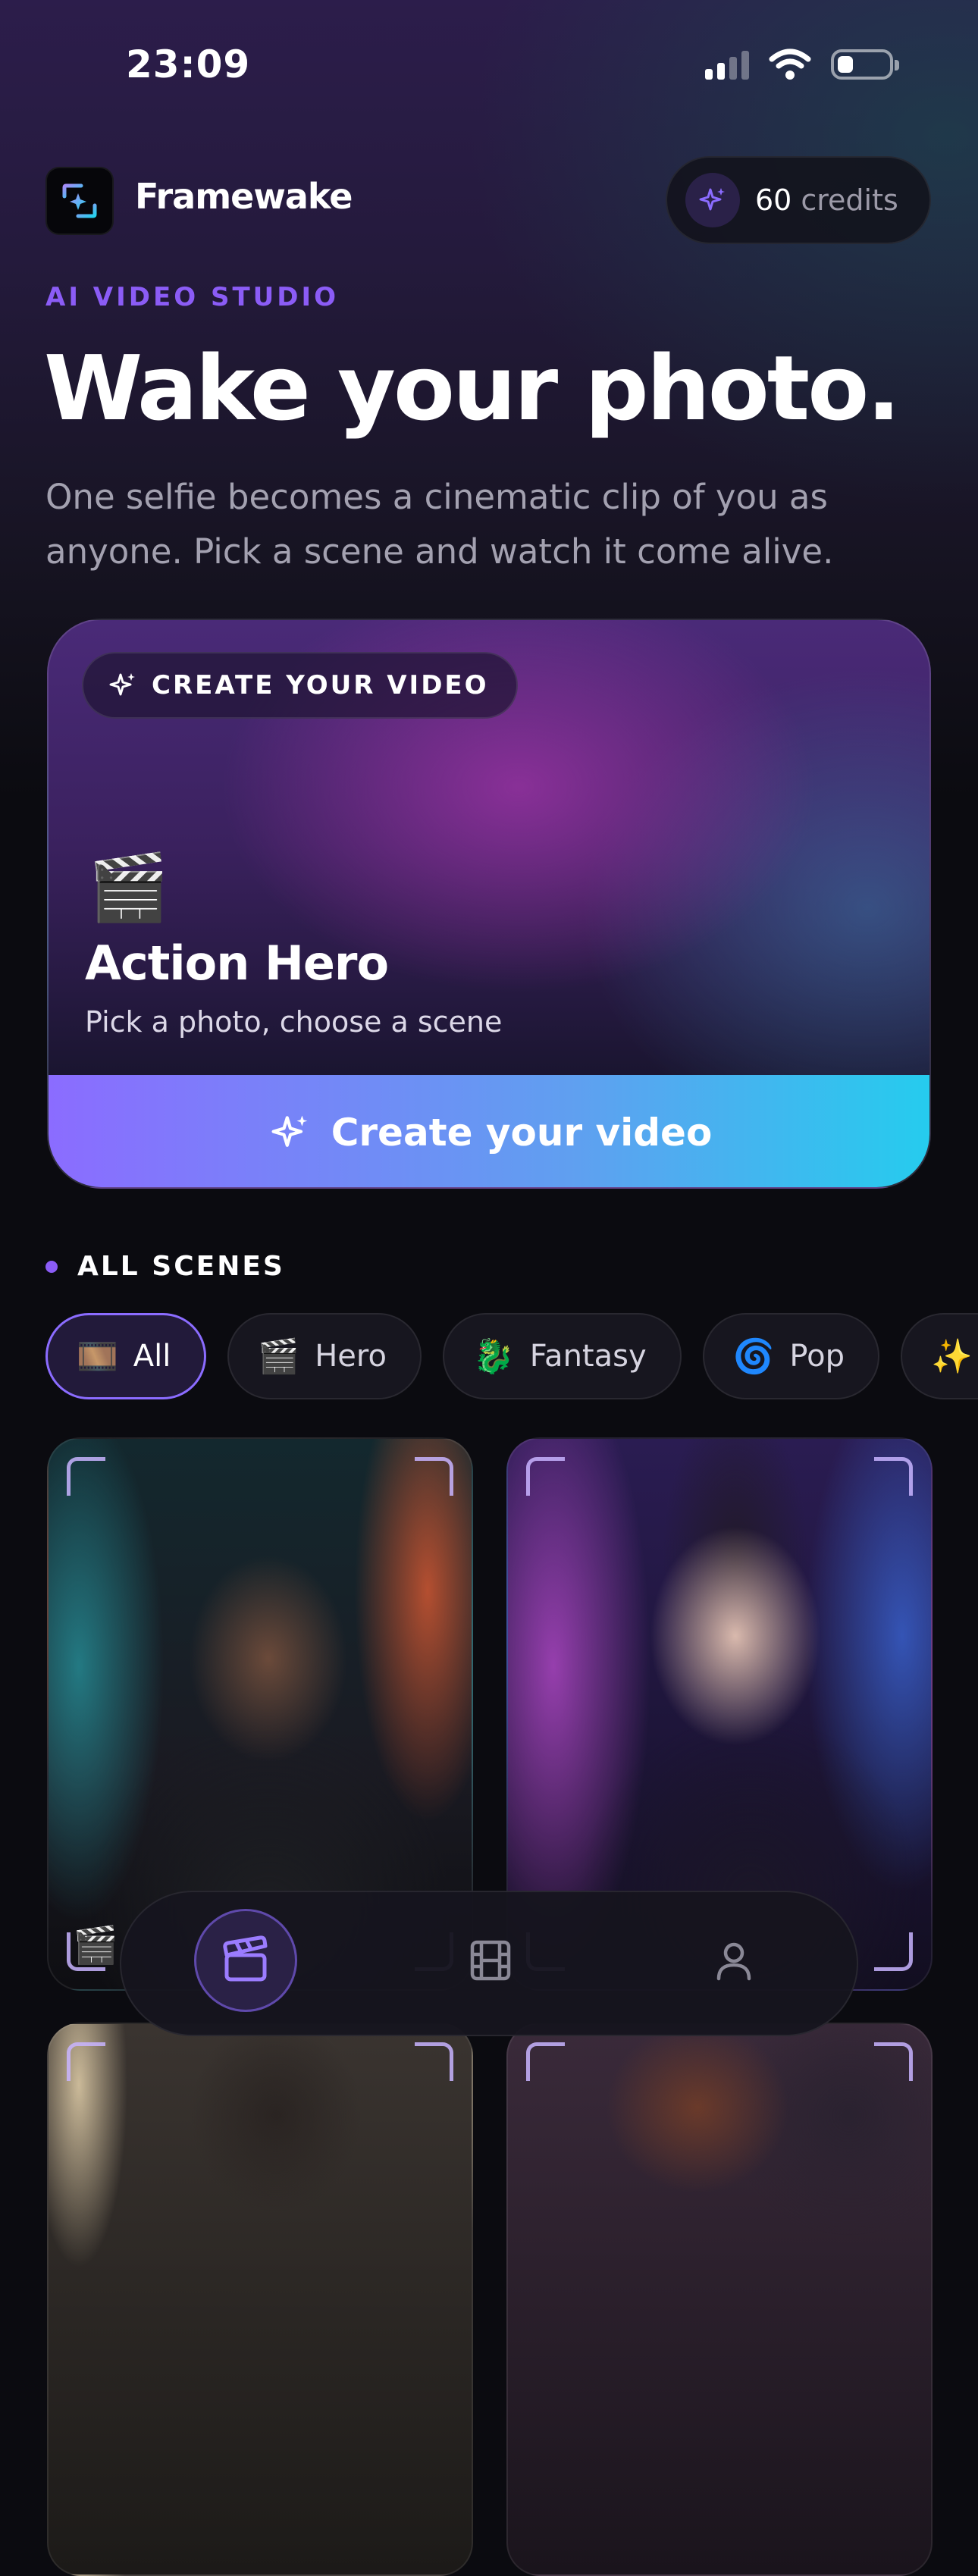 The width and height of the screenshot is (978, 2576). I want to click on page-headline: Wake your photo., so click(472, 388).